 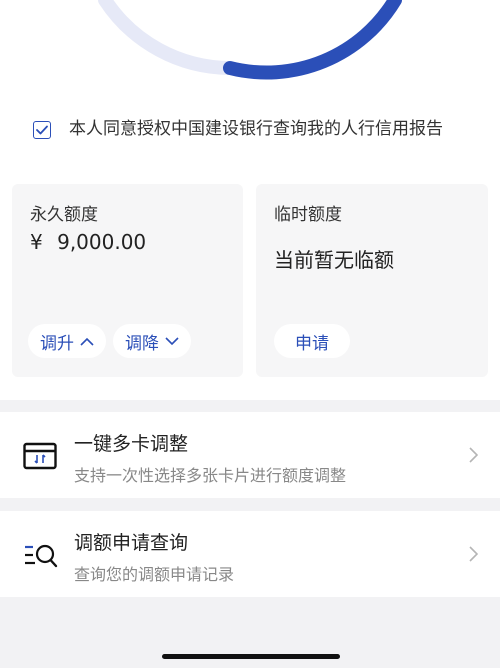 I want to click on gauge-fill, so click(x=312, y=40).